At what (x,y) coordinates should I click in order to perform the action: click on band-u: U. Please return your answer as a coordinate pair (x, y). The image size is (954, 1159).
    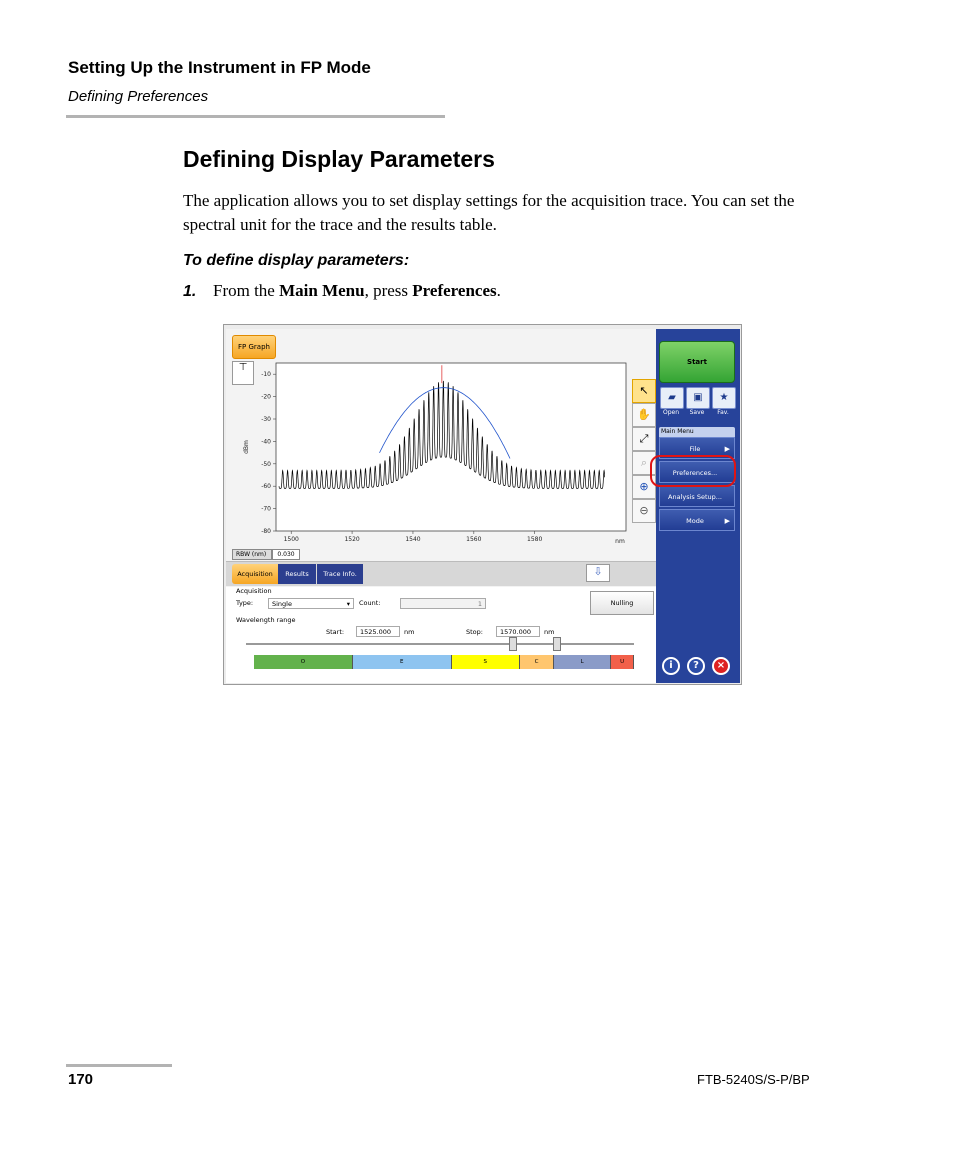
    Looking at the image, I should click on (622, 662).